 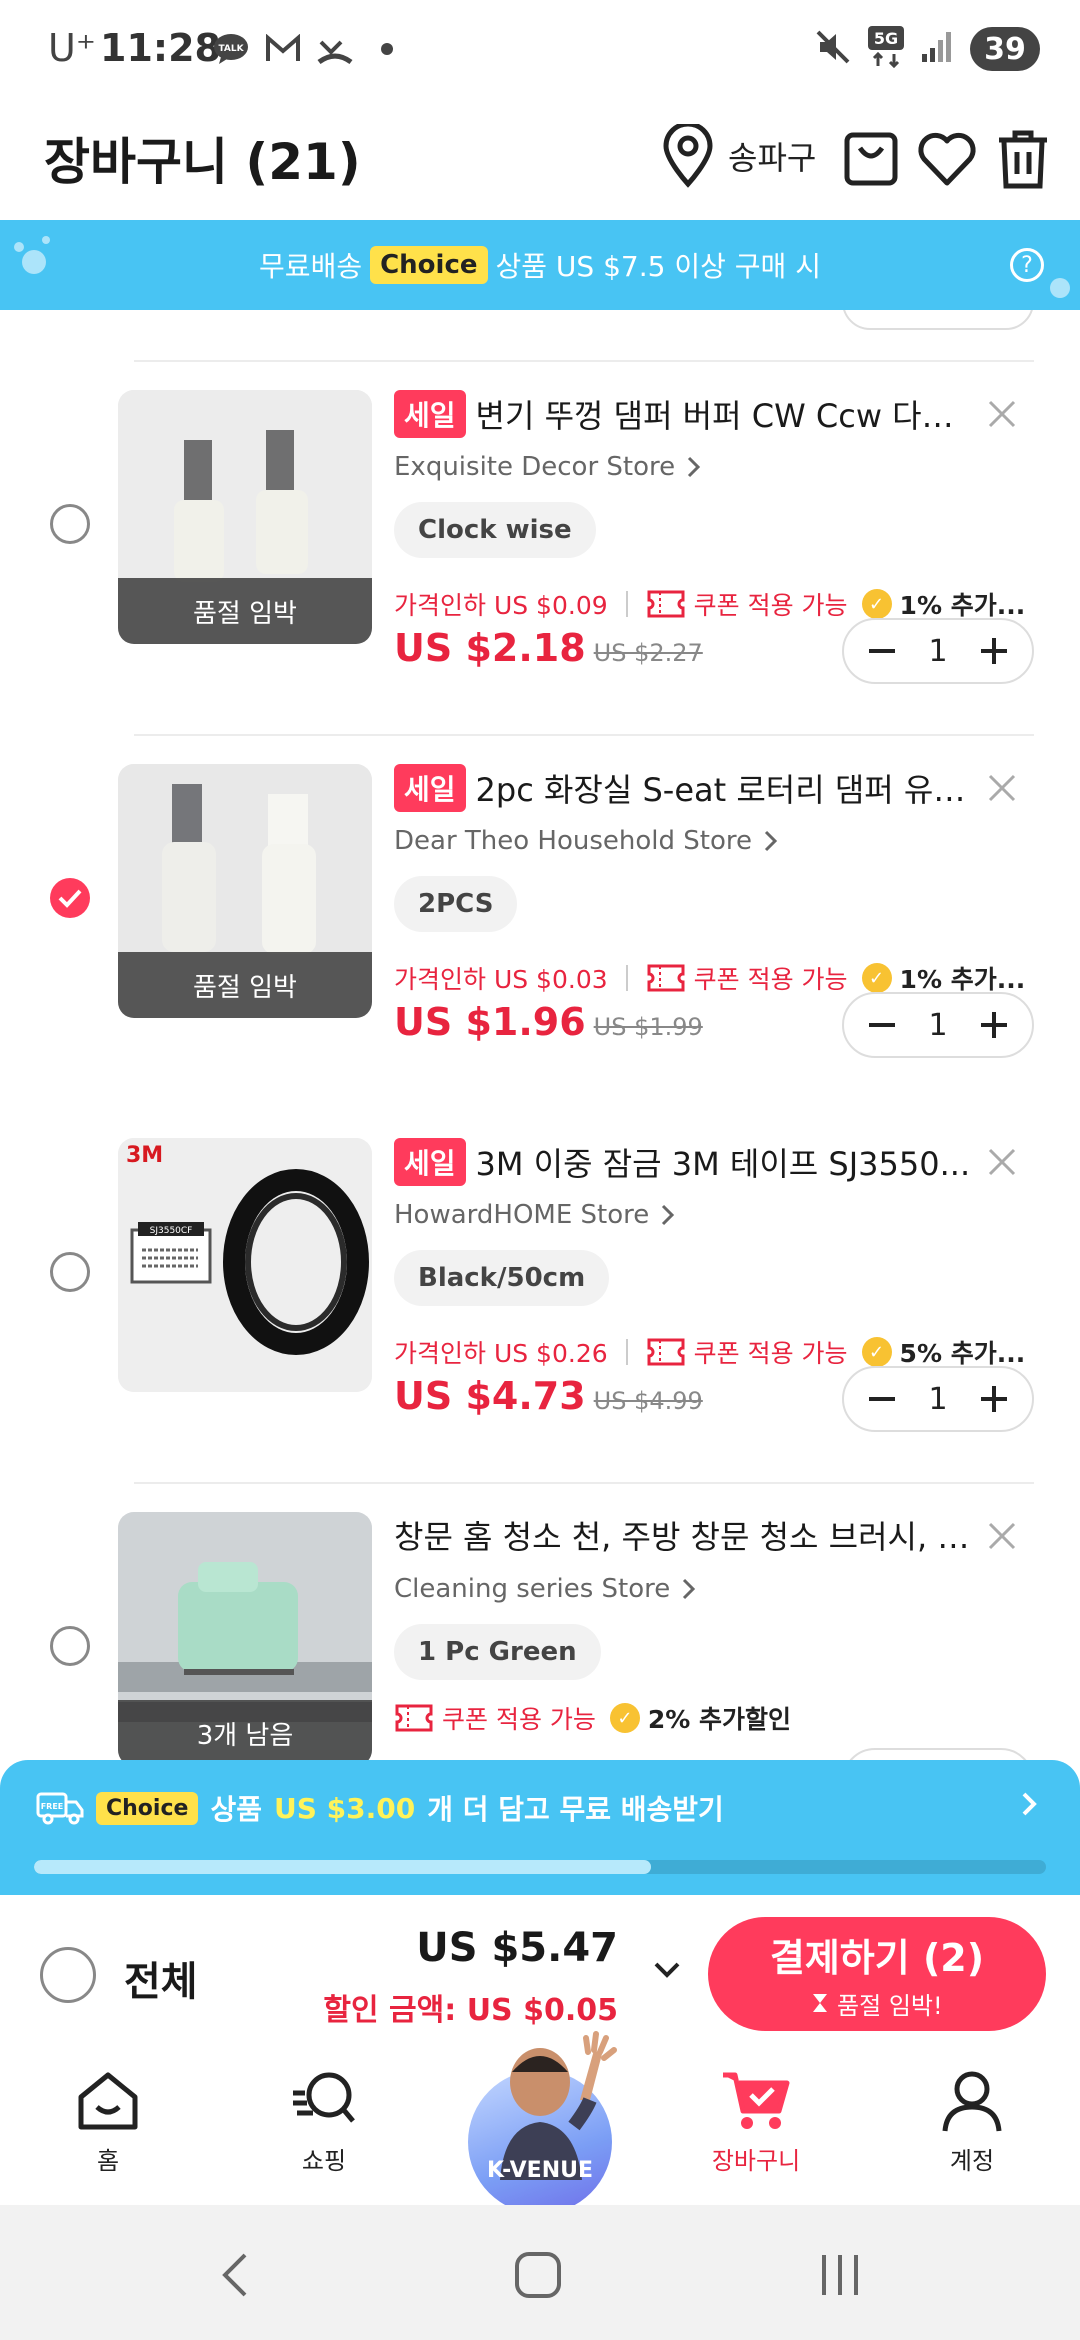 I want to click on page-title: 장바구니 (21), so click(x=202, y=162).